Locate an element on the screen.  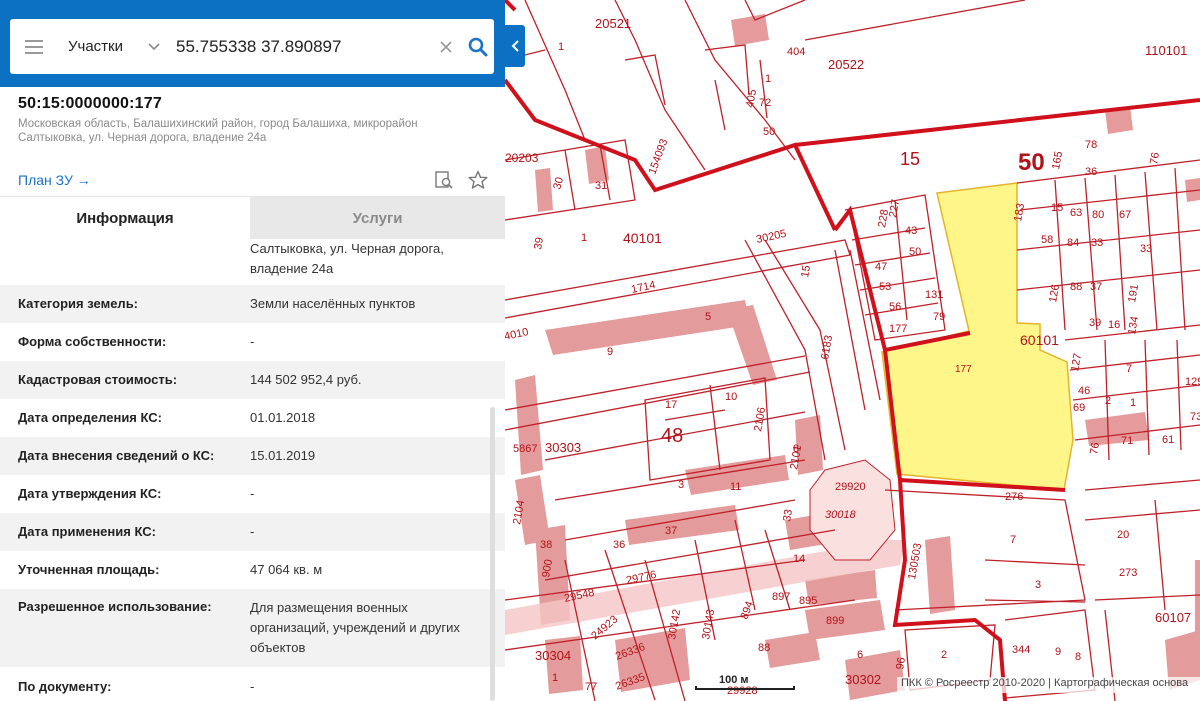
cadastral-number: 50:15:0000000:177 is located at coordinates (90, 103).